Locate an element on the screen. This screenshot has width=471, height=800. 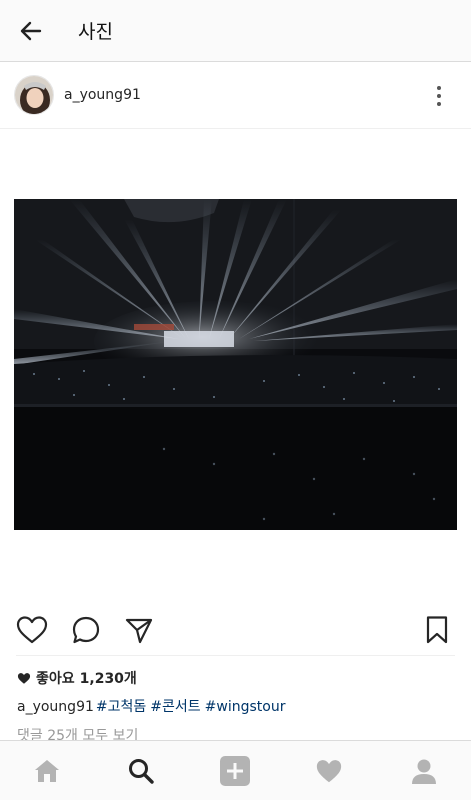
likes-row: 좋아요 1,230개 is located at coordinates (77, 678).